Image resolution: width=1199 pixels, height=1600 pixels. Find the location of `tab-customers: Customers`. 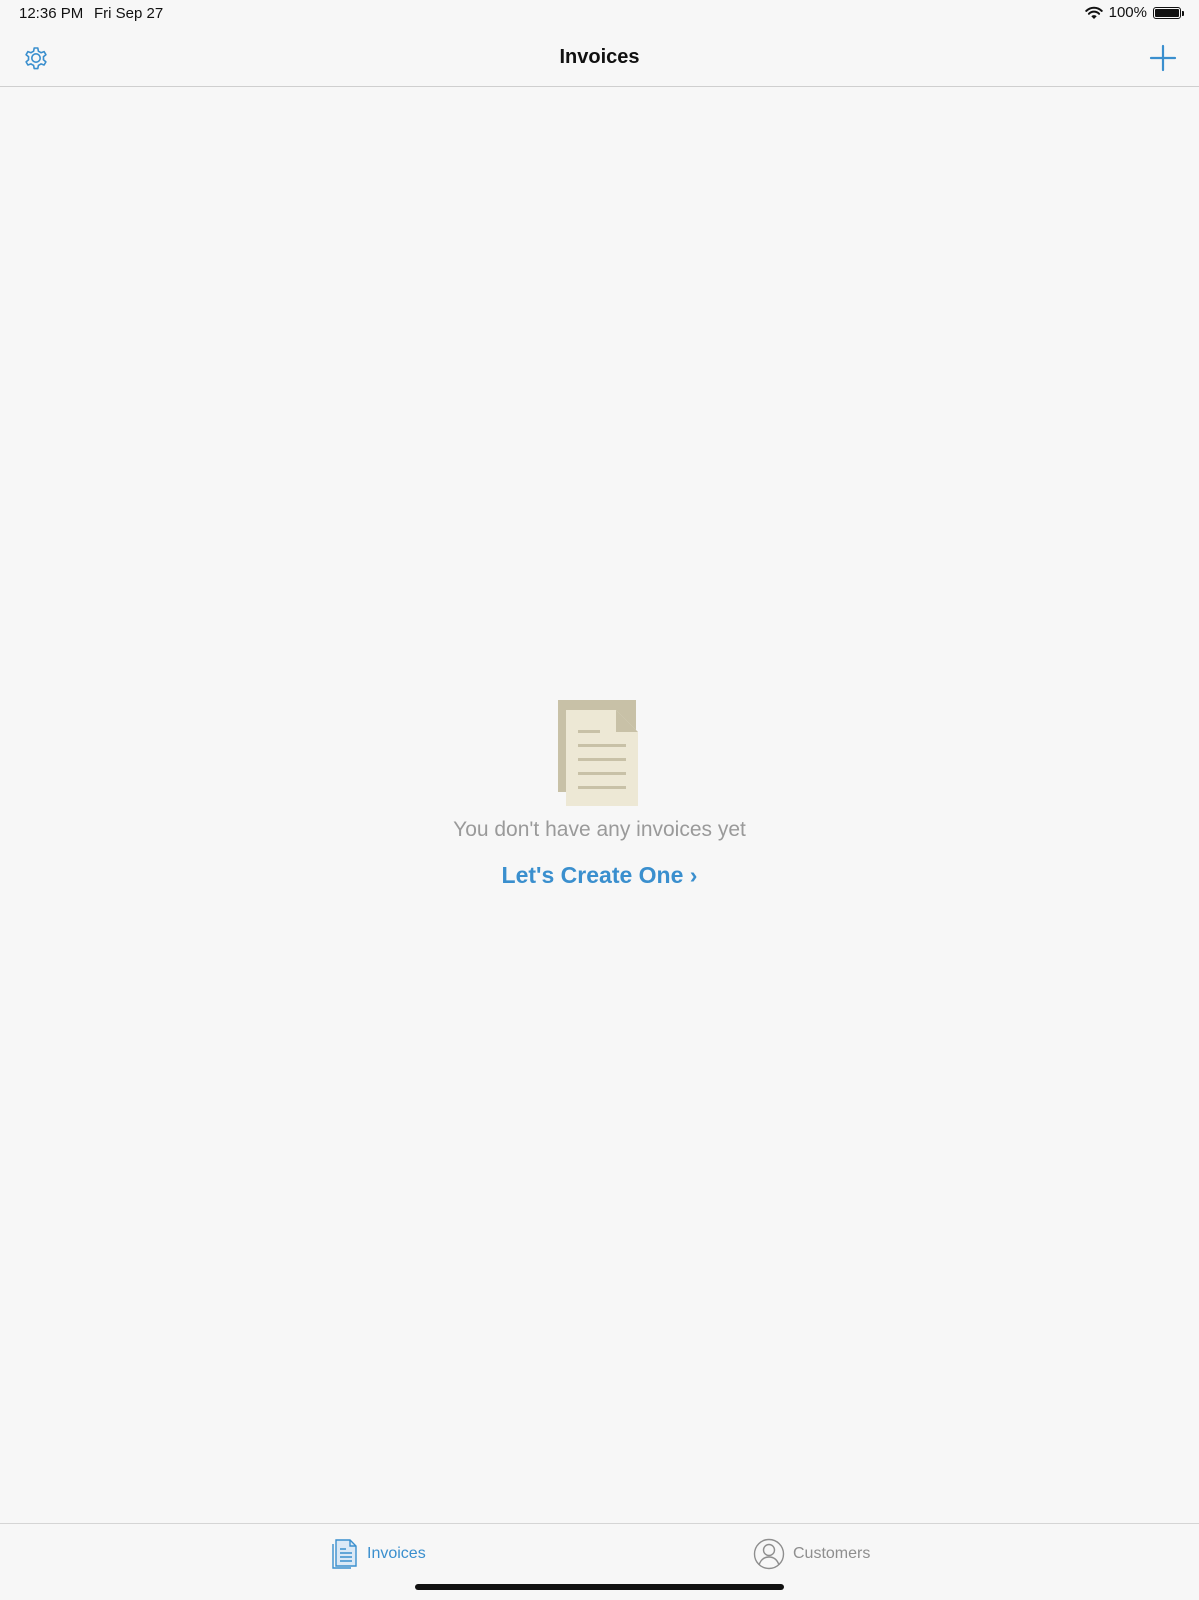

tab-customers: Customers is located at coordinates (811, 1554).